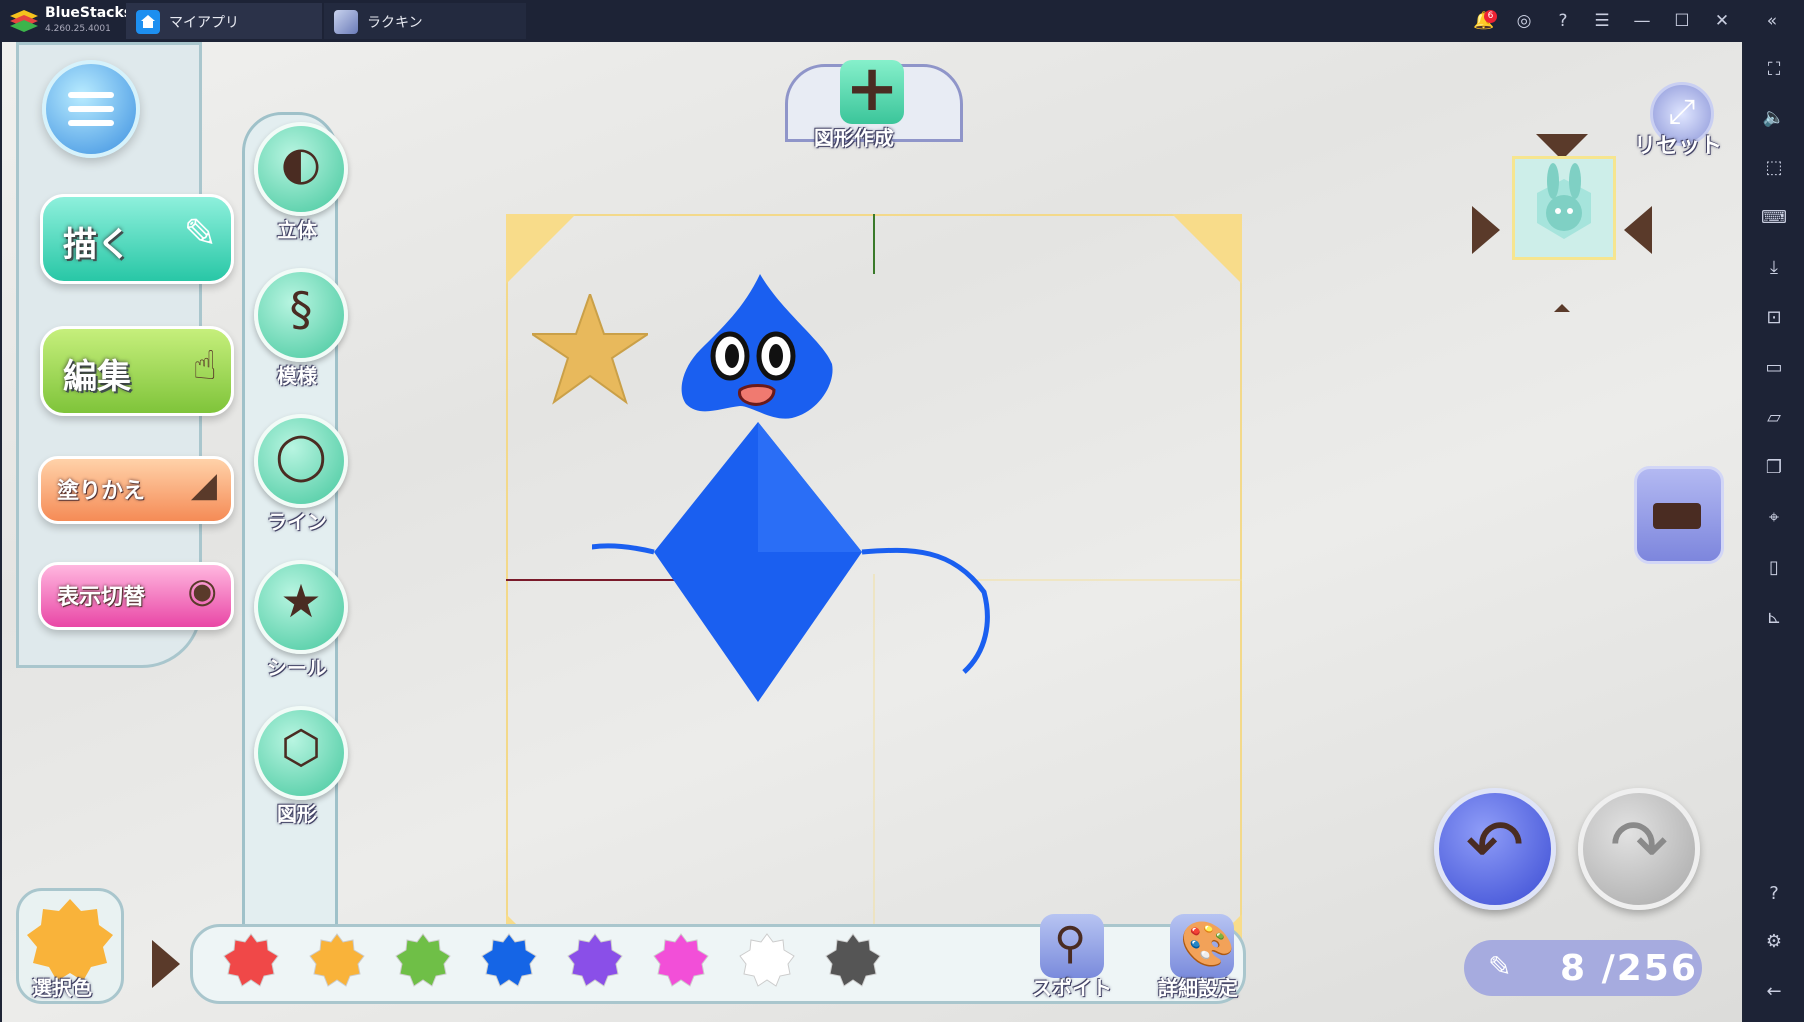  Describe the element at coordinates (203, 485) in the screenshot. I see `paint-bucket-icon: ◢` at that location.